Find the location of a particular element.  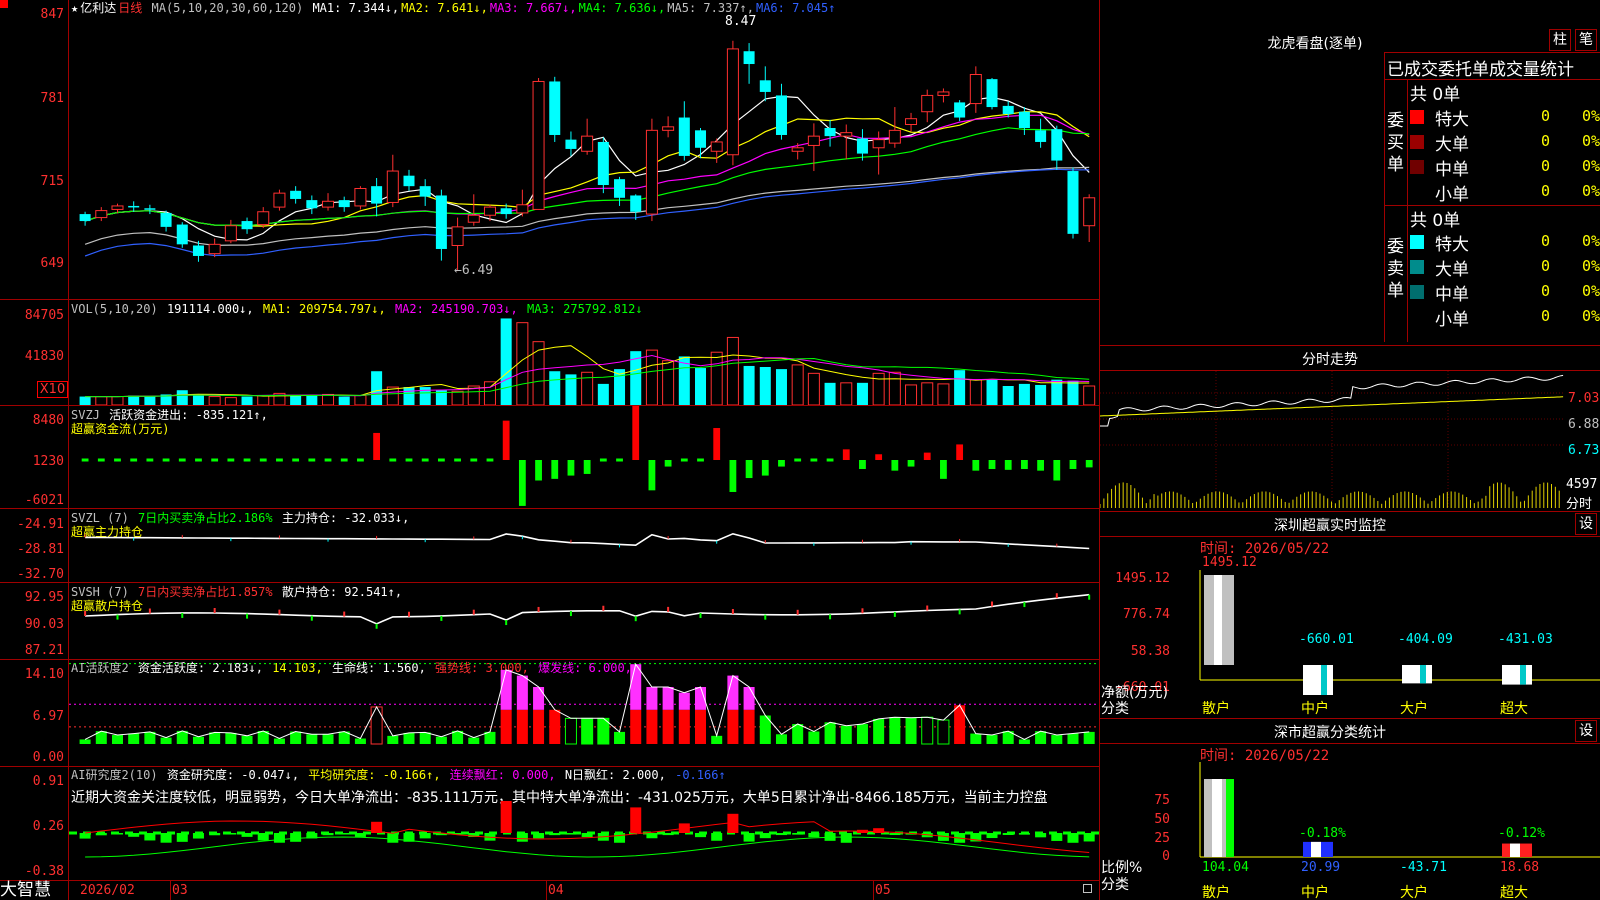

period-label: 日线 is located at coordinates (130, 8).